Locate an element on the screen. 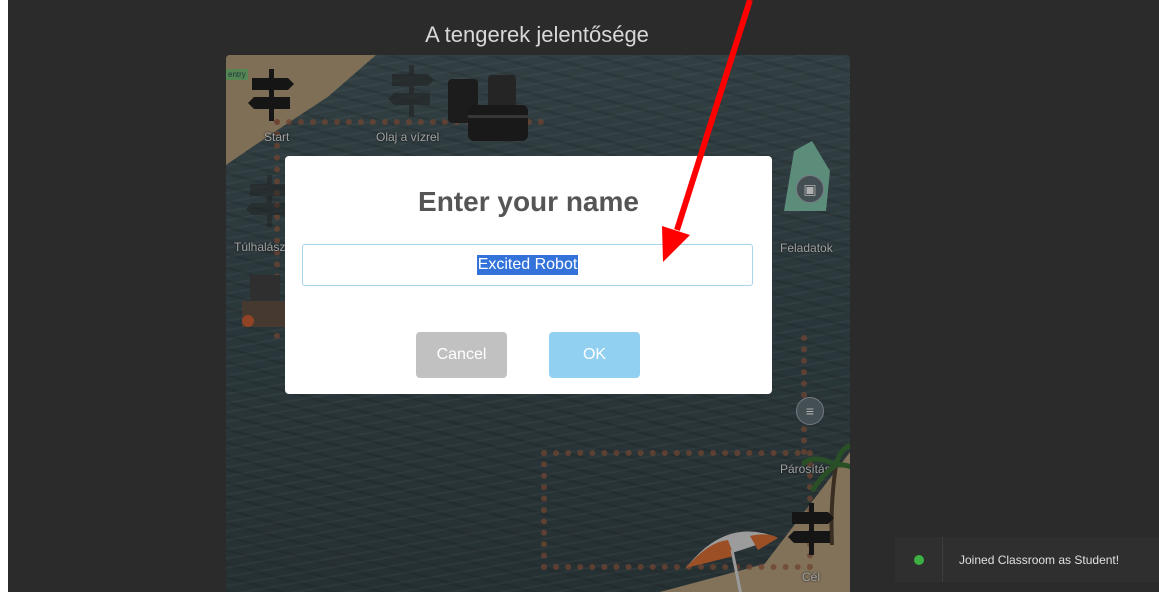 This screenshot has width=1159, height=592. toast-divider is located at coordinates (942, 559).